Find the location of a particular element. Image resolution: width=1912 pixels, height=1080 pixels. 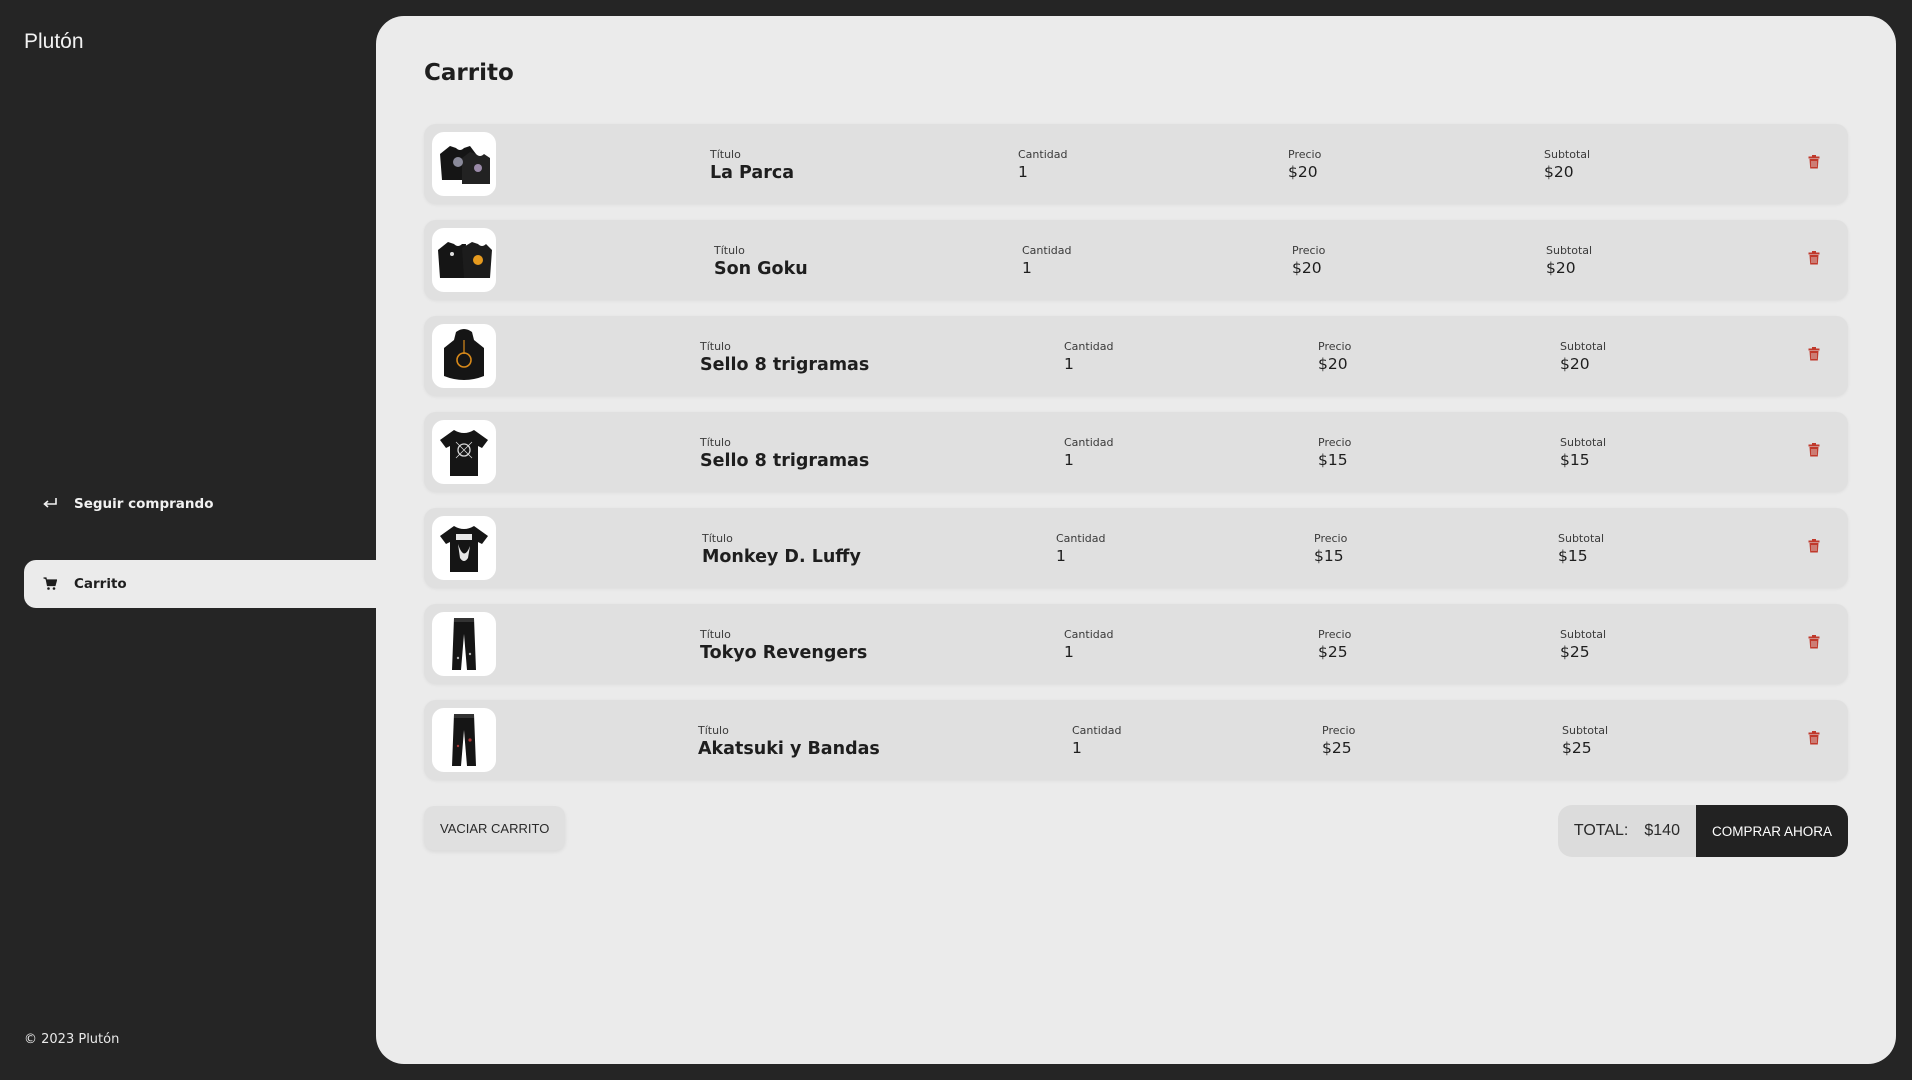

empty-cart-button: VACIAR CARRITO is located at coordinates (495, 828).